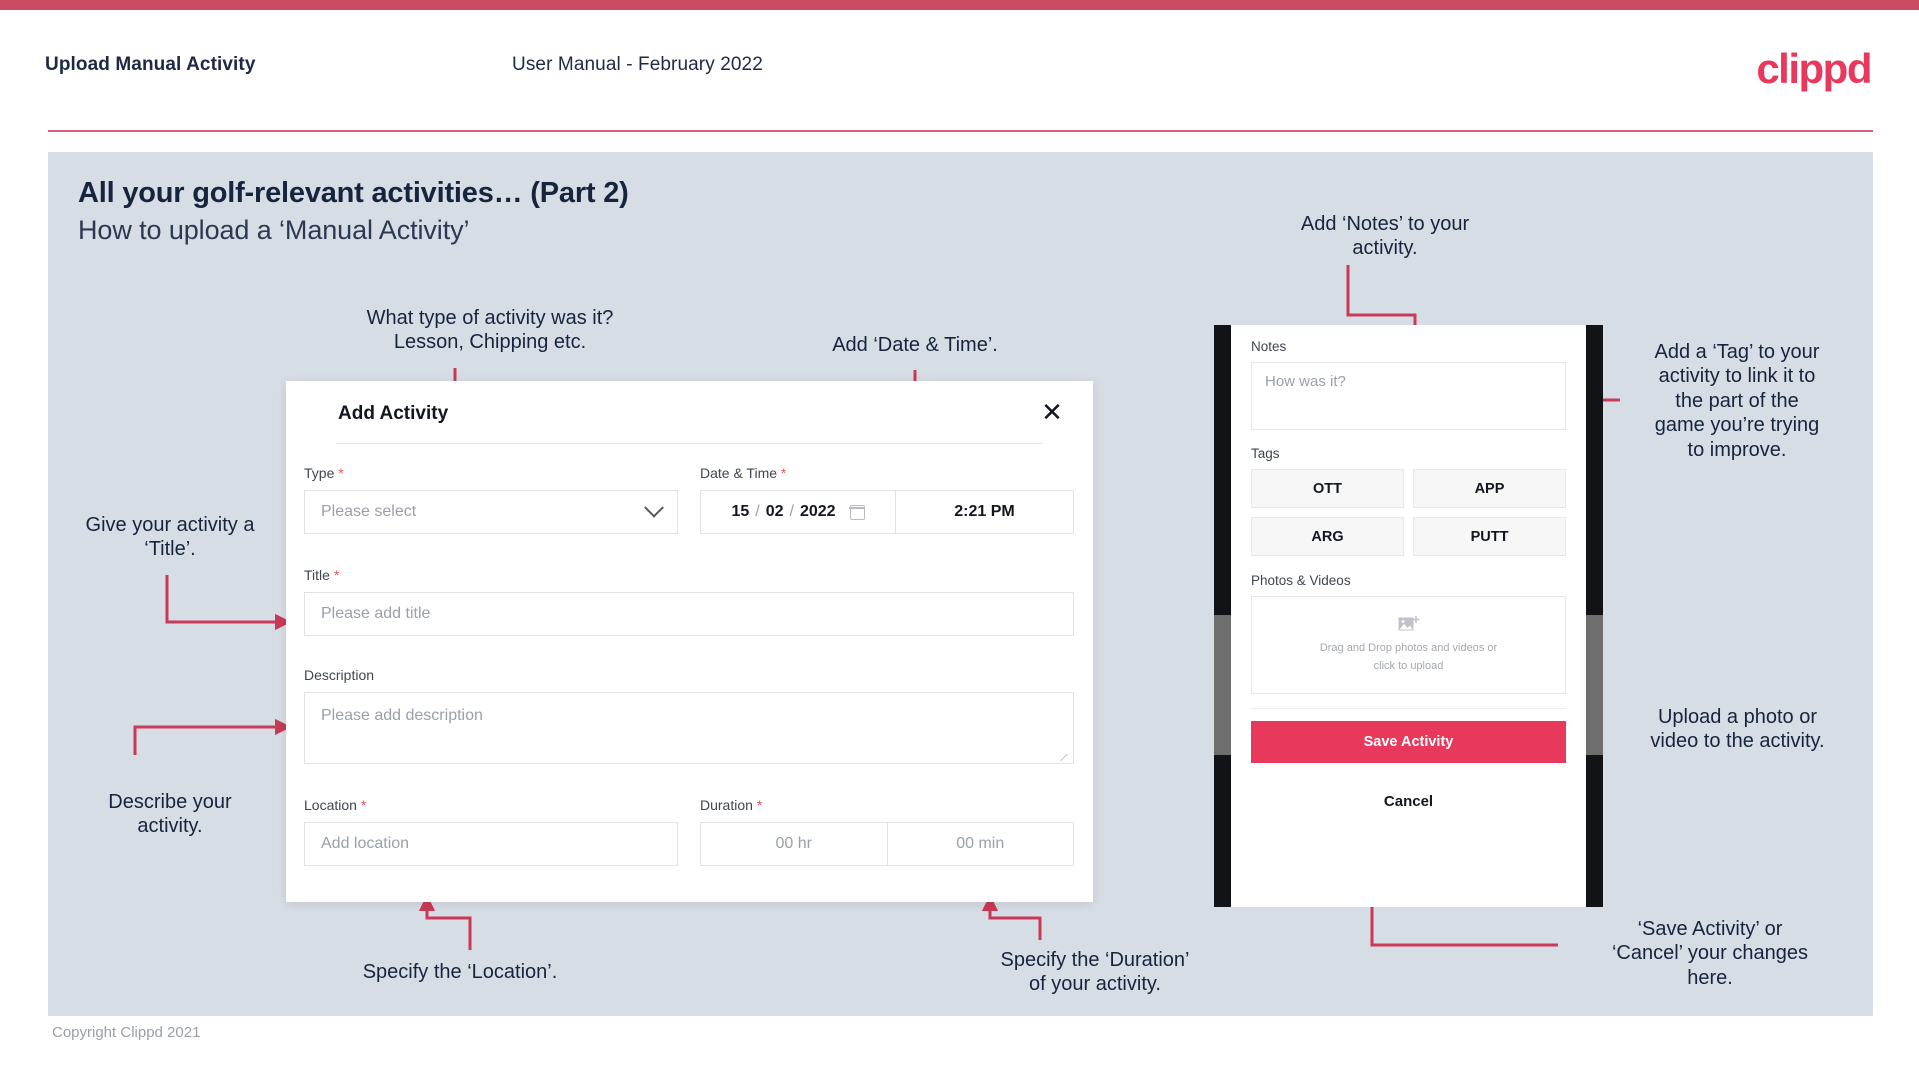  Describe the element at coordinates (759, 805) in the screenshot. I see `duration-required-marker: *` at that location.